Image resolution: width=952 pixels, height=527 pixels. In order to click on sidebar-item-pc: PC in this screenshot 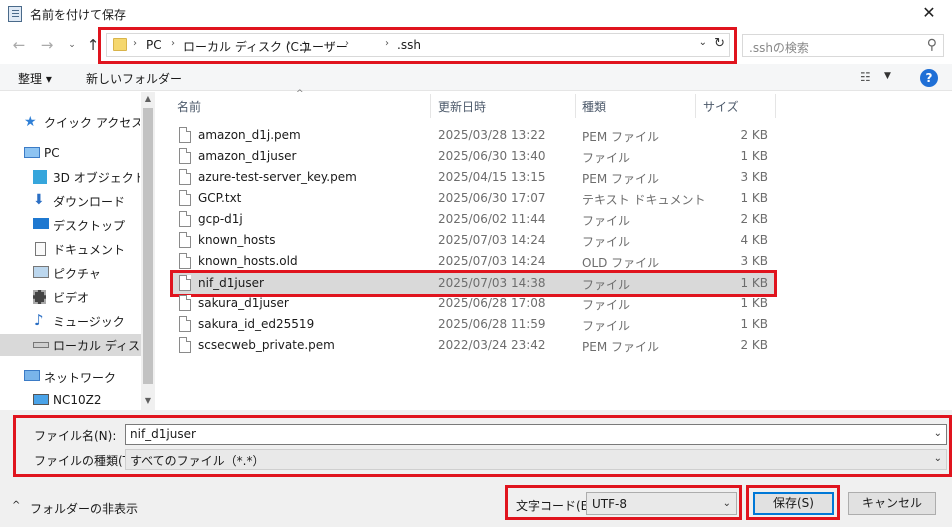, I will do `click(70, 154)`.